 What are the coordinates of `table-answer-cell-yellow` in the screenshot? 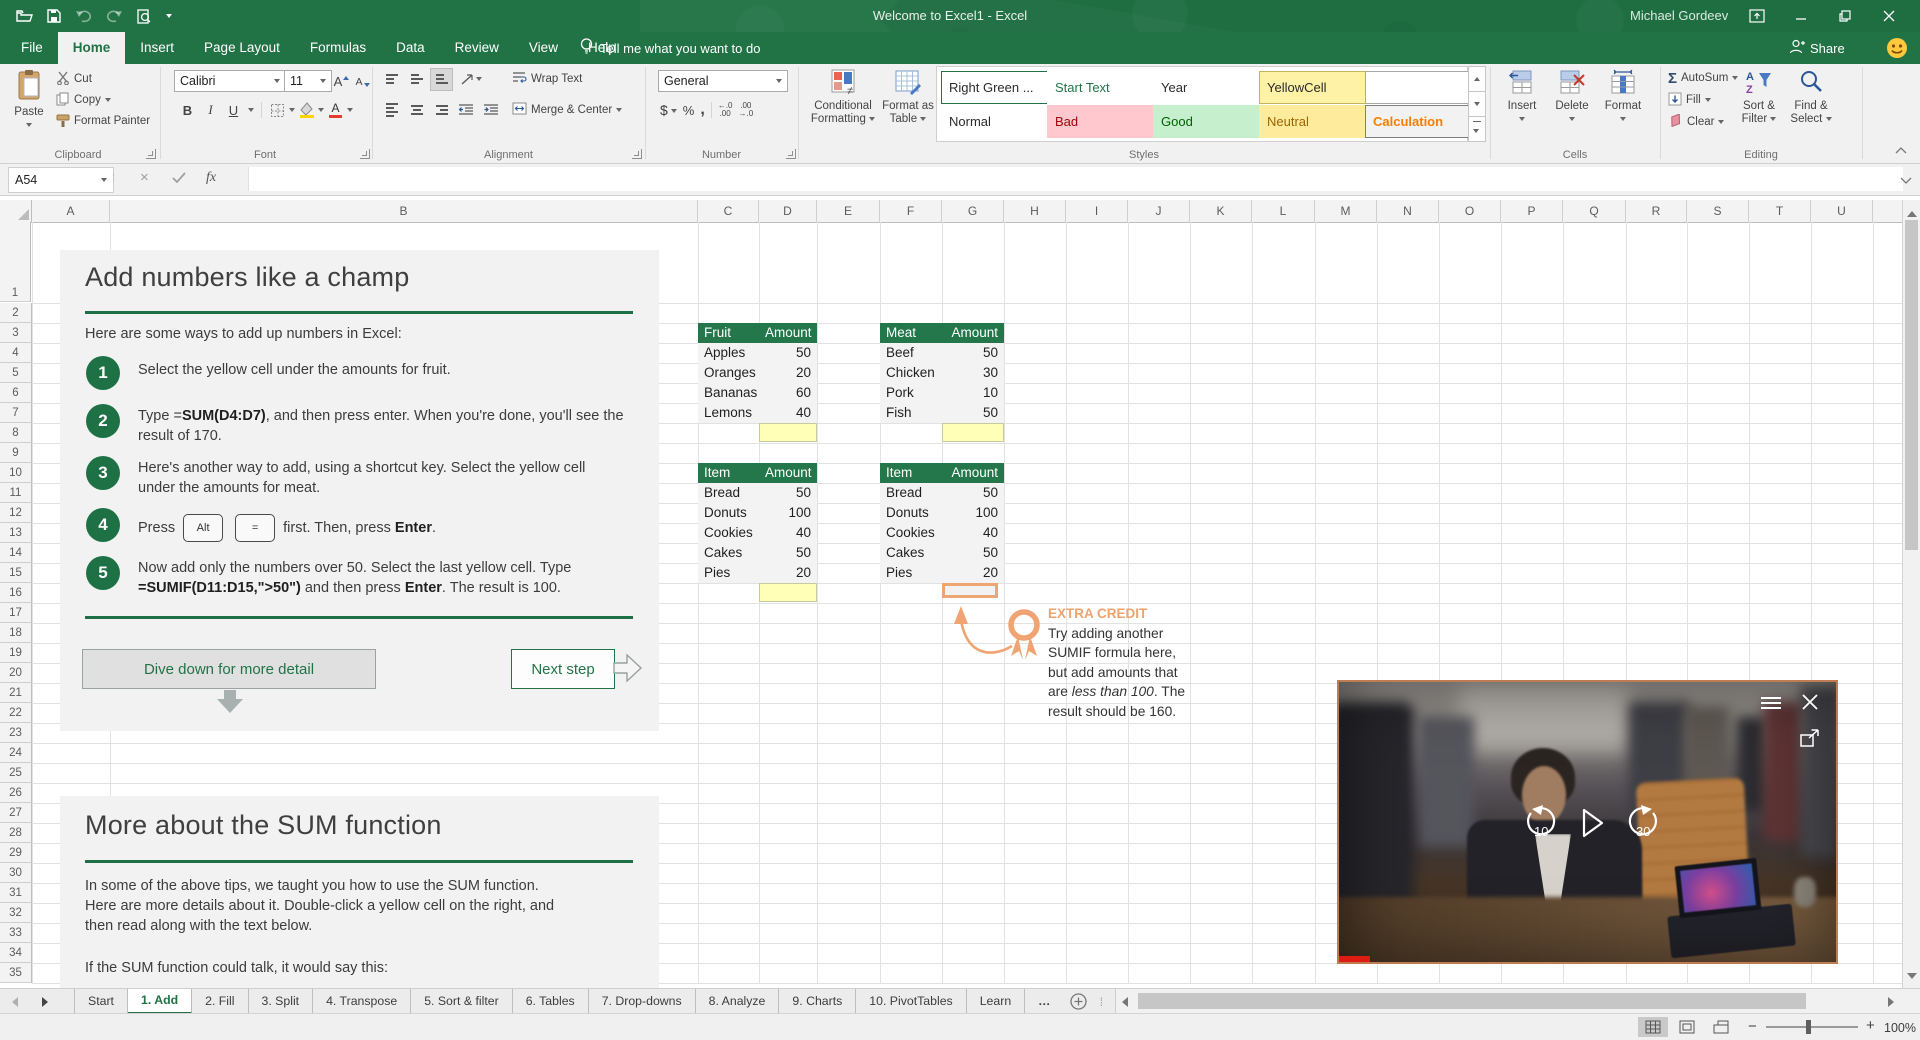 It's located at (788, 432).